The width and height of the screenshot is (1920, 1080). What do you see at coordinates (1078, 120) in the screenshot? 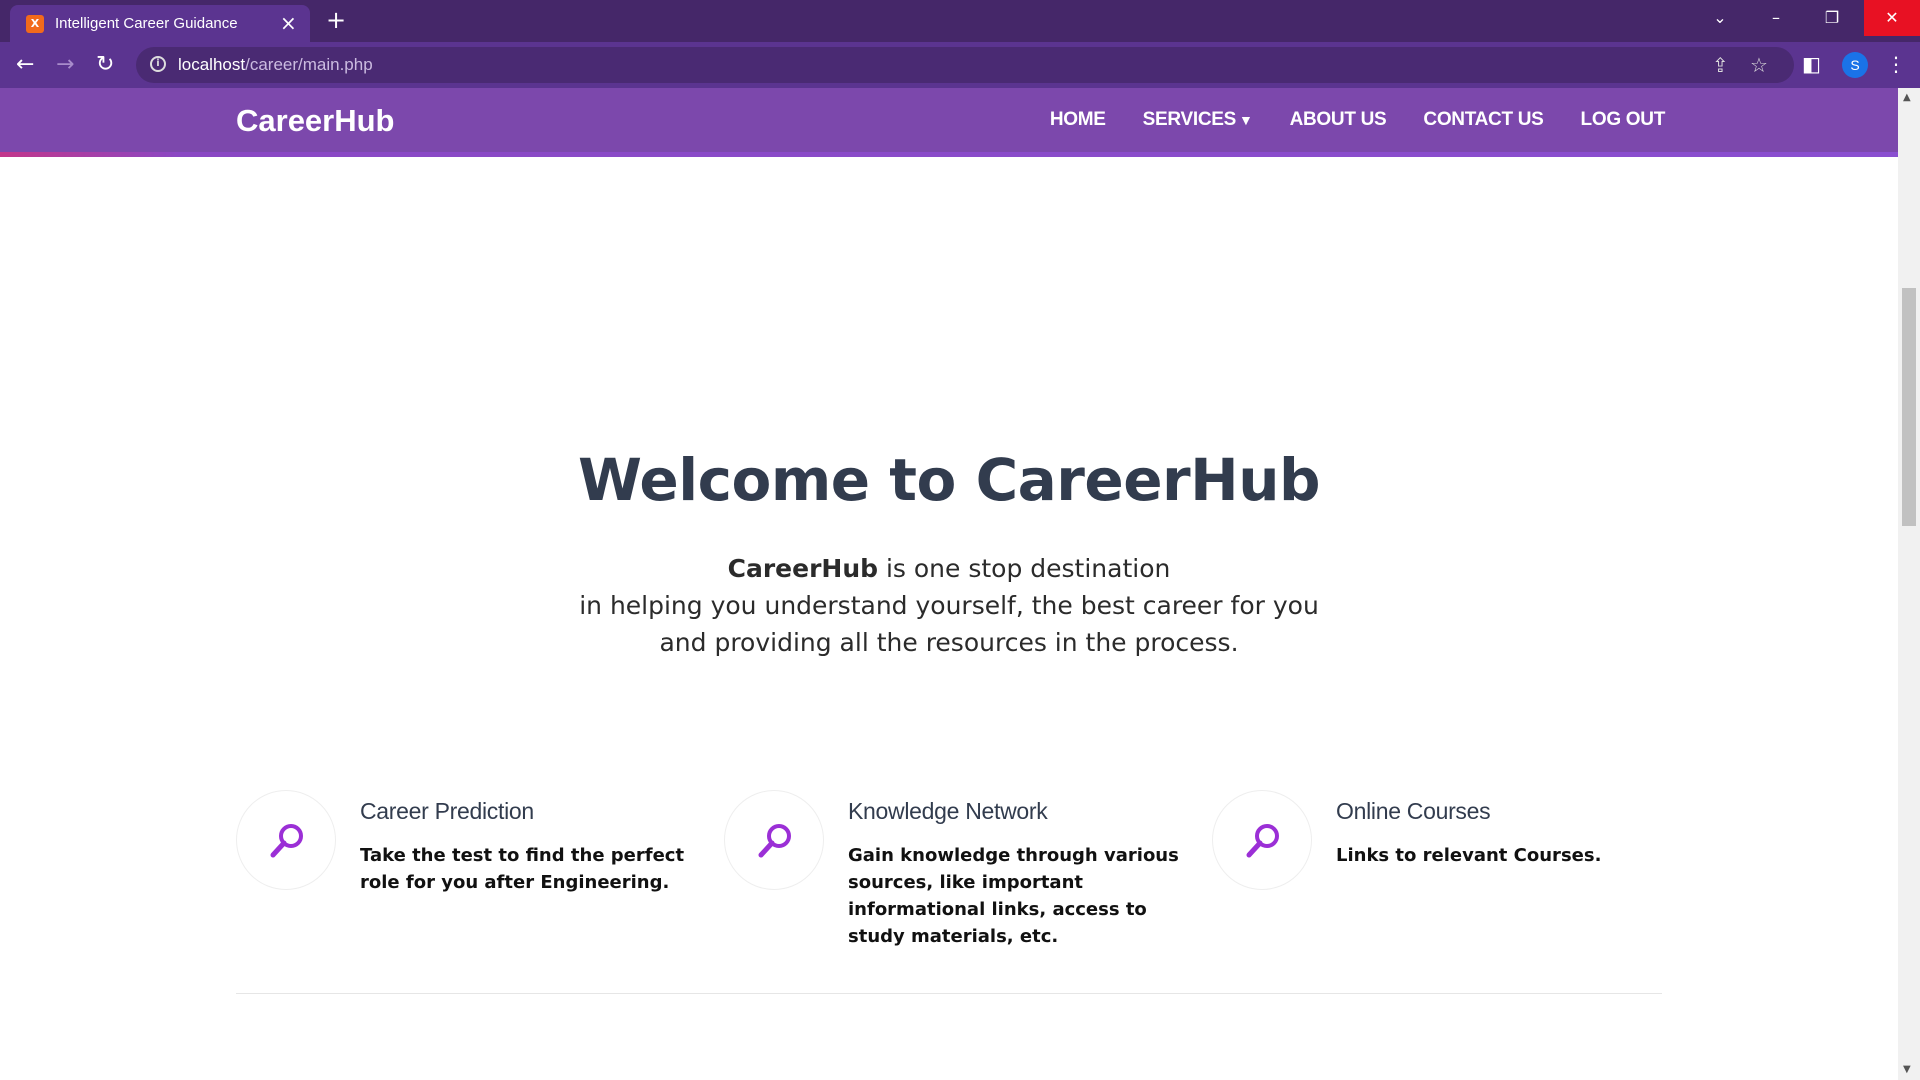
I see `nav-home: HOME` at bounding box center [1078, 120].